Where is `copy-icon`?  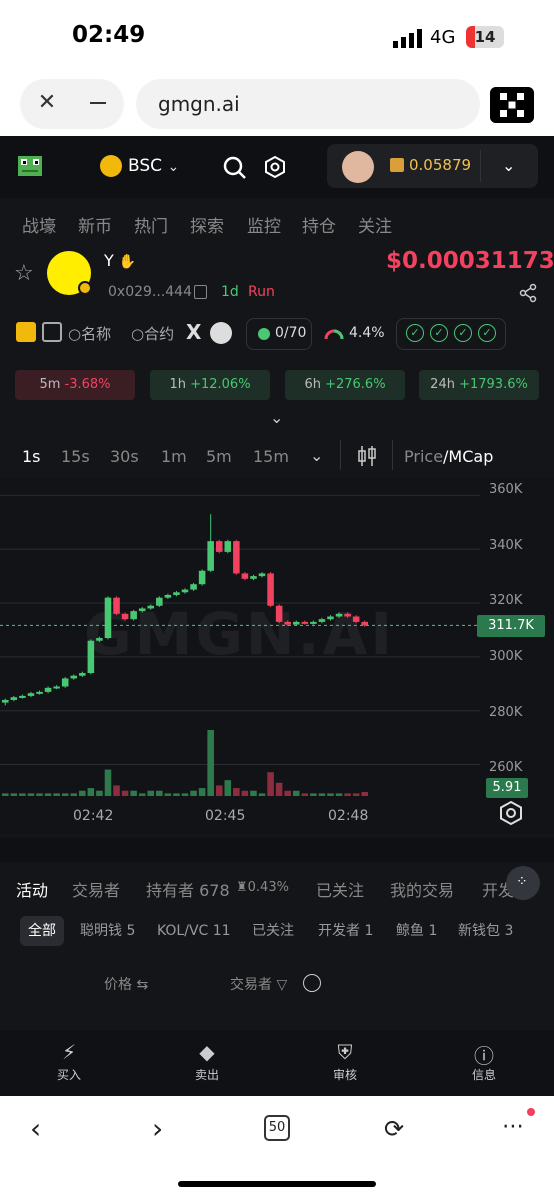 copy-icon is located at coordinates (200, 292).